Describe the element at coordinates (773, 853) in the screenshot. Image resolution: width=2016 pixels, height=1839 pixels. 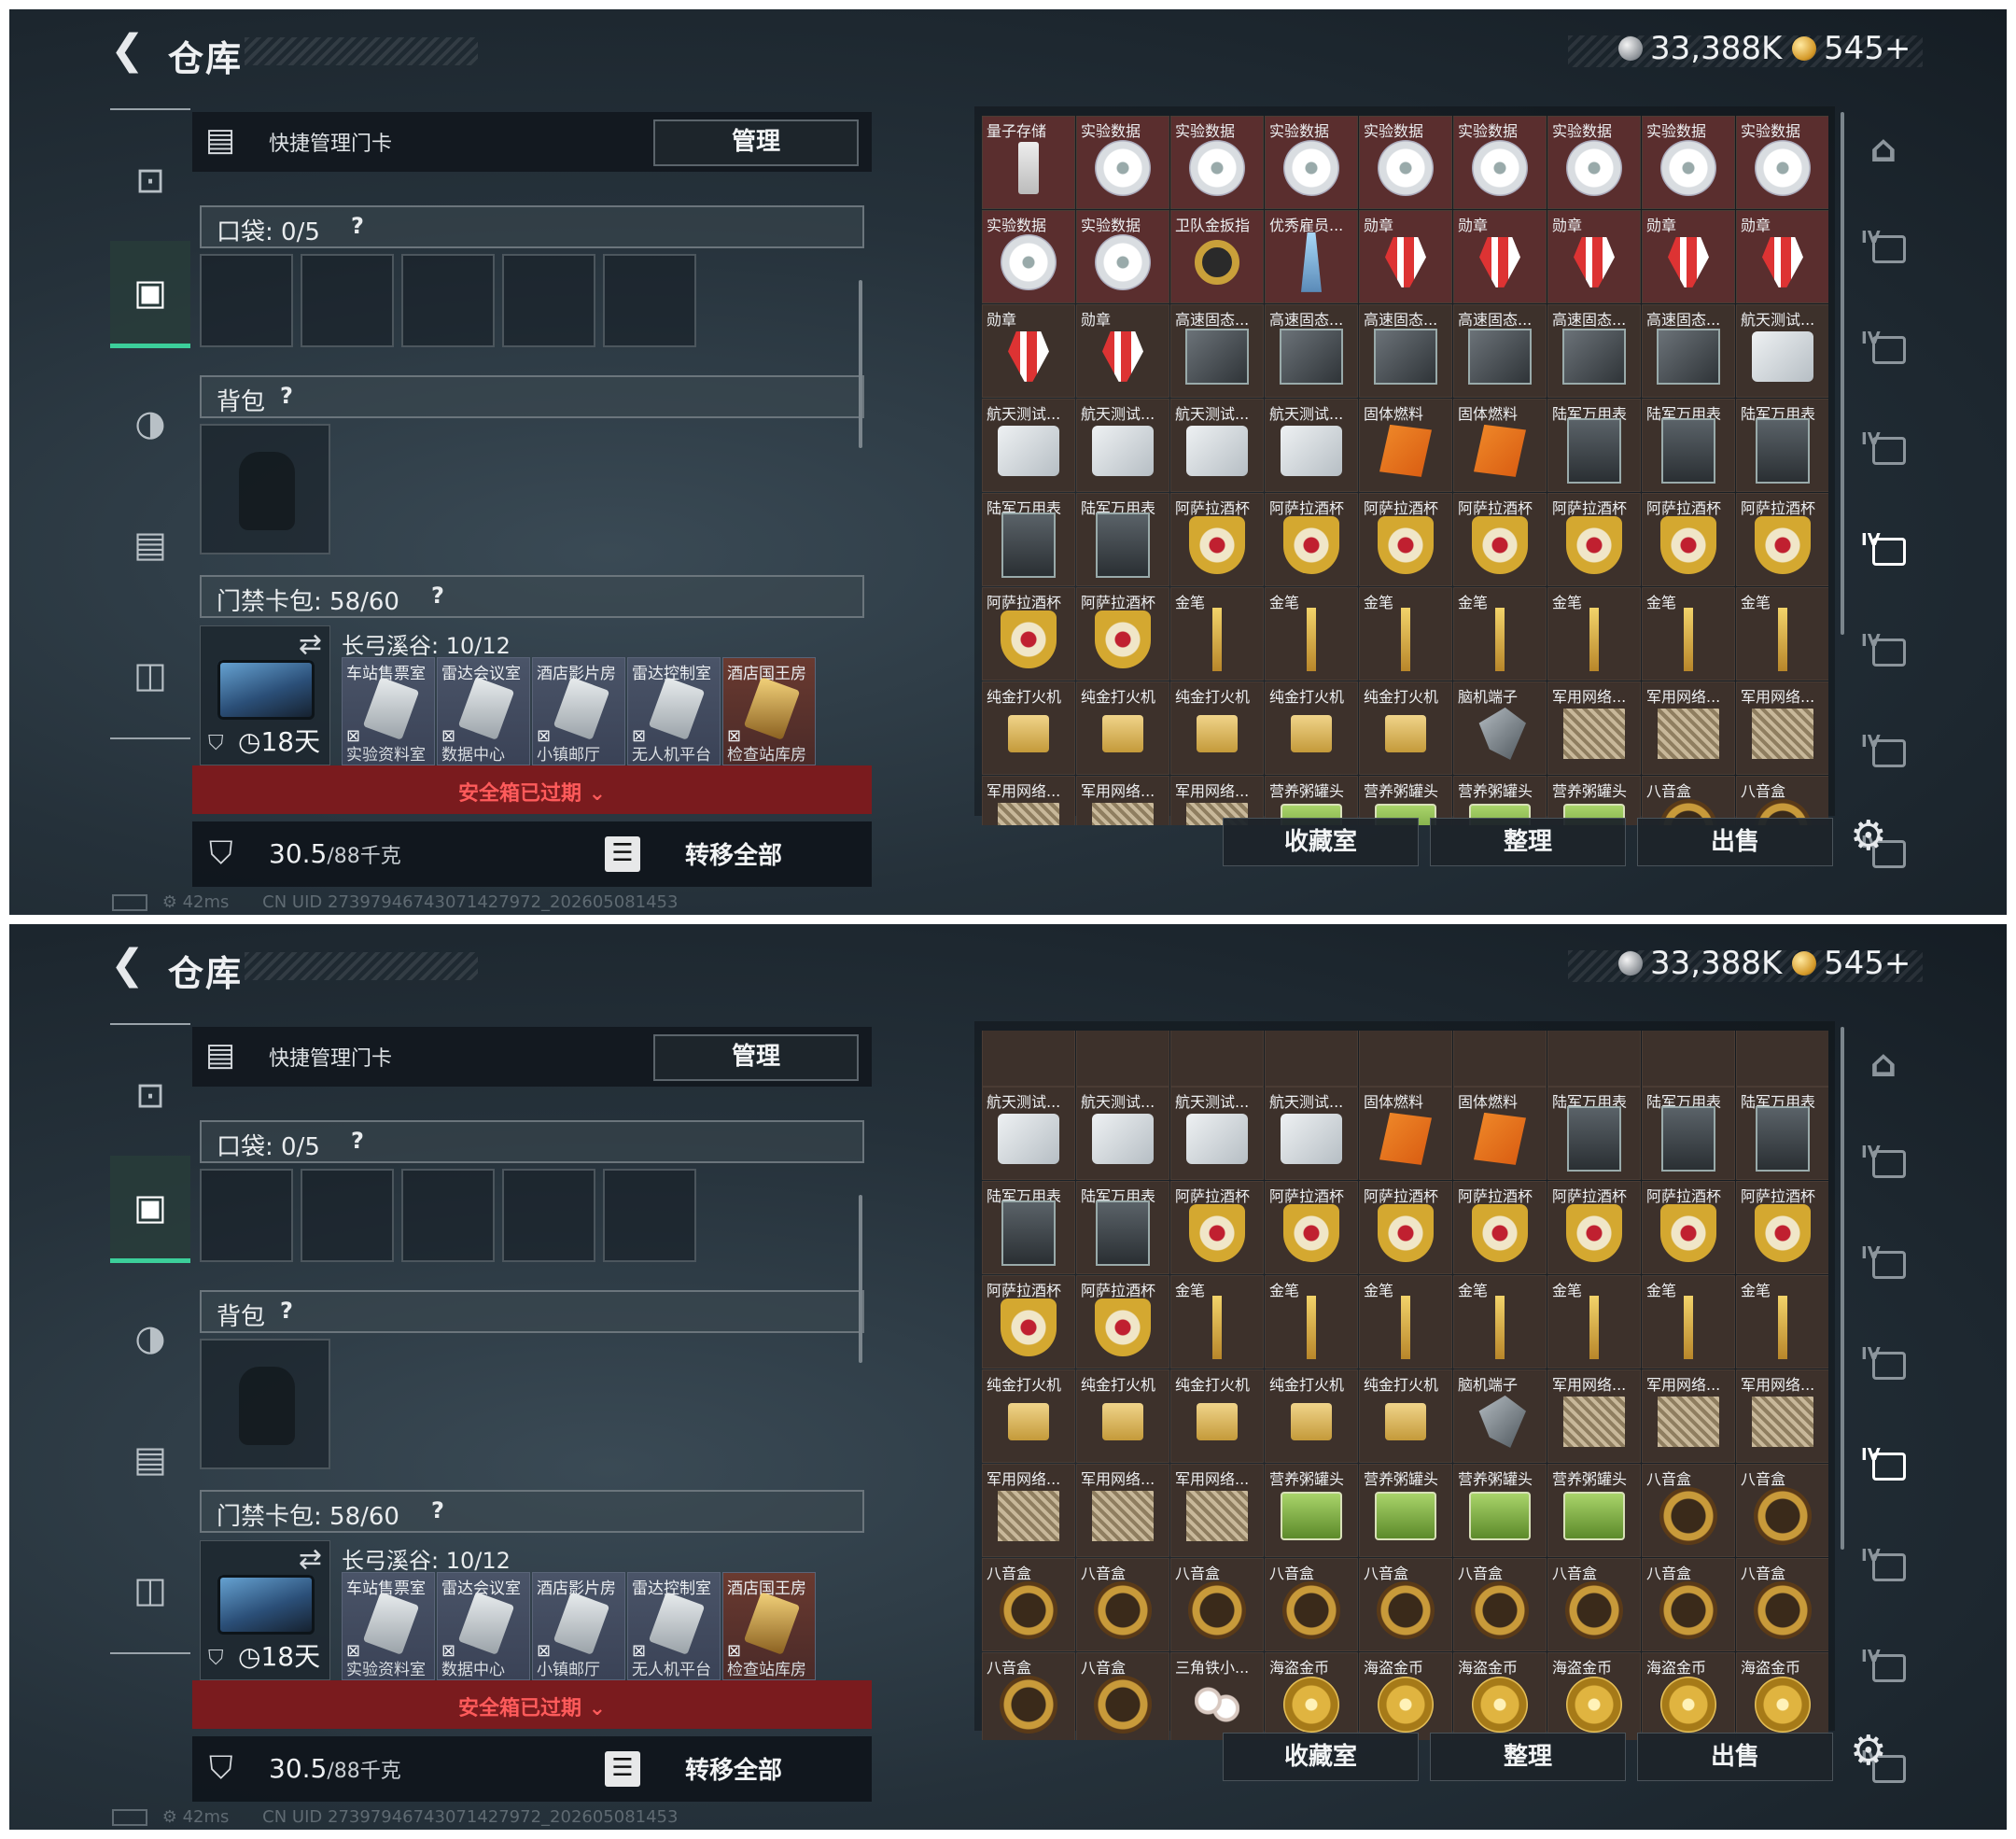
I see `transfer-all-button: 转移全部` at that location.